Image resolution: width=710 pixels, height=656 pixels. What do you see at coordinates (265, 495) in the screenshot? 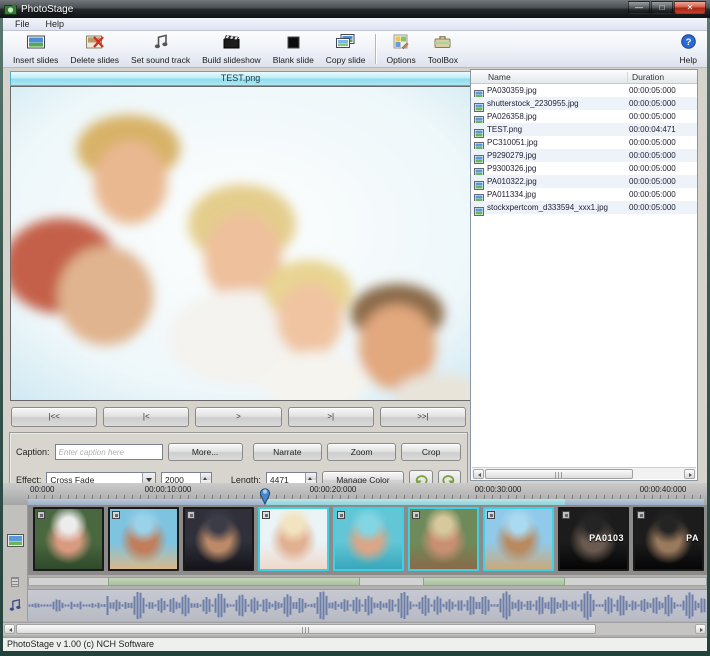
I see `playhead-marker` at bounding box center [265, 495].